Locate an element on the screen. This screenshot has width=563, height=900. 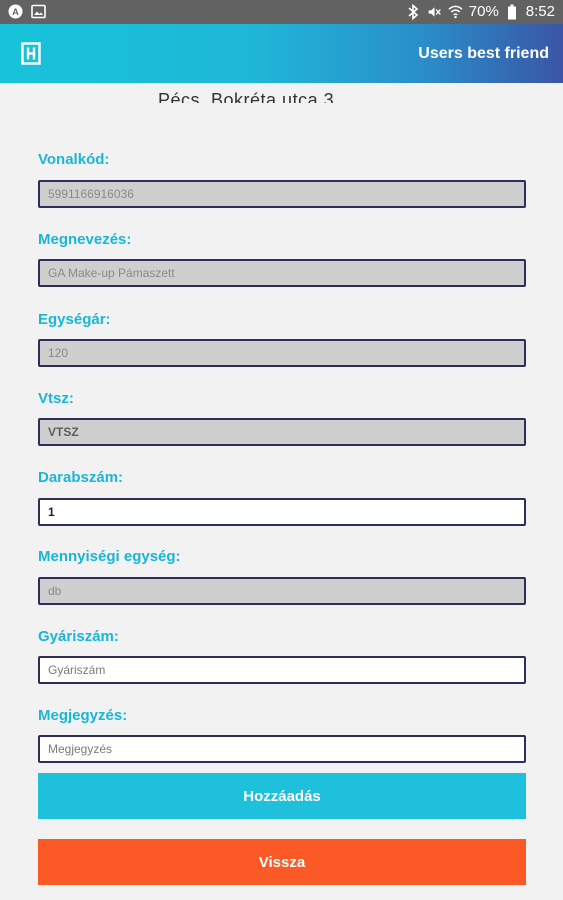
name-label: Megnevezés: is located at coordinates (85, 239).